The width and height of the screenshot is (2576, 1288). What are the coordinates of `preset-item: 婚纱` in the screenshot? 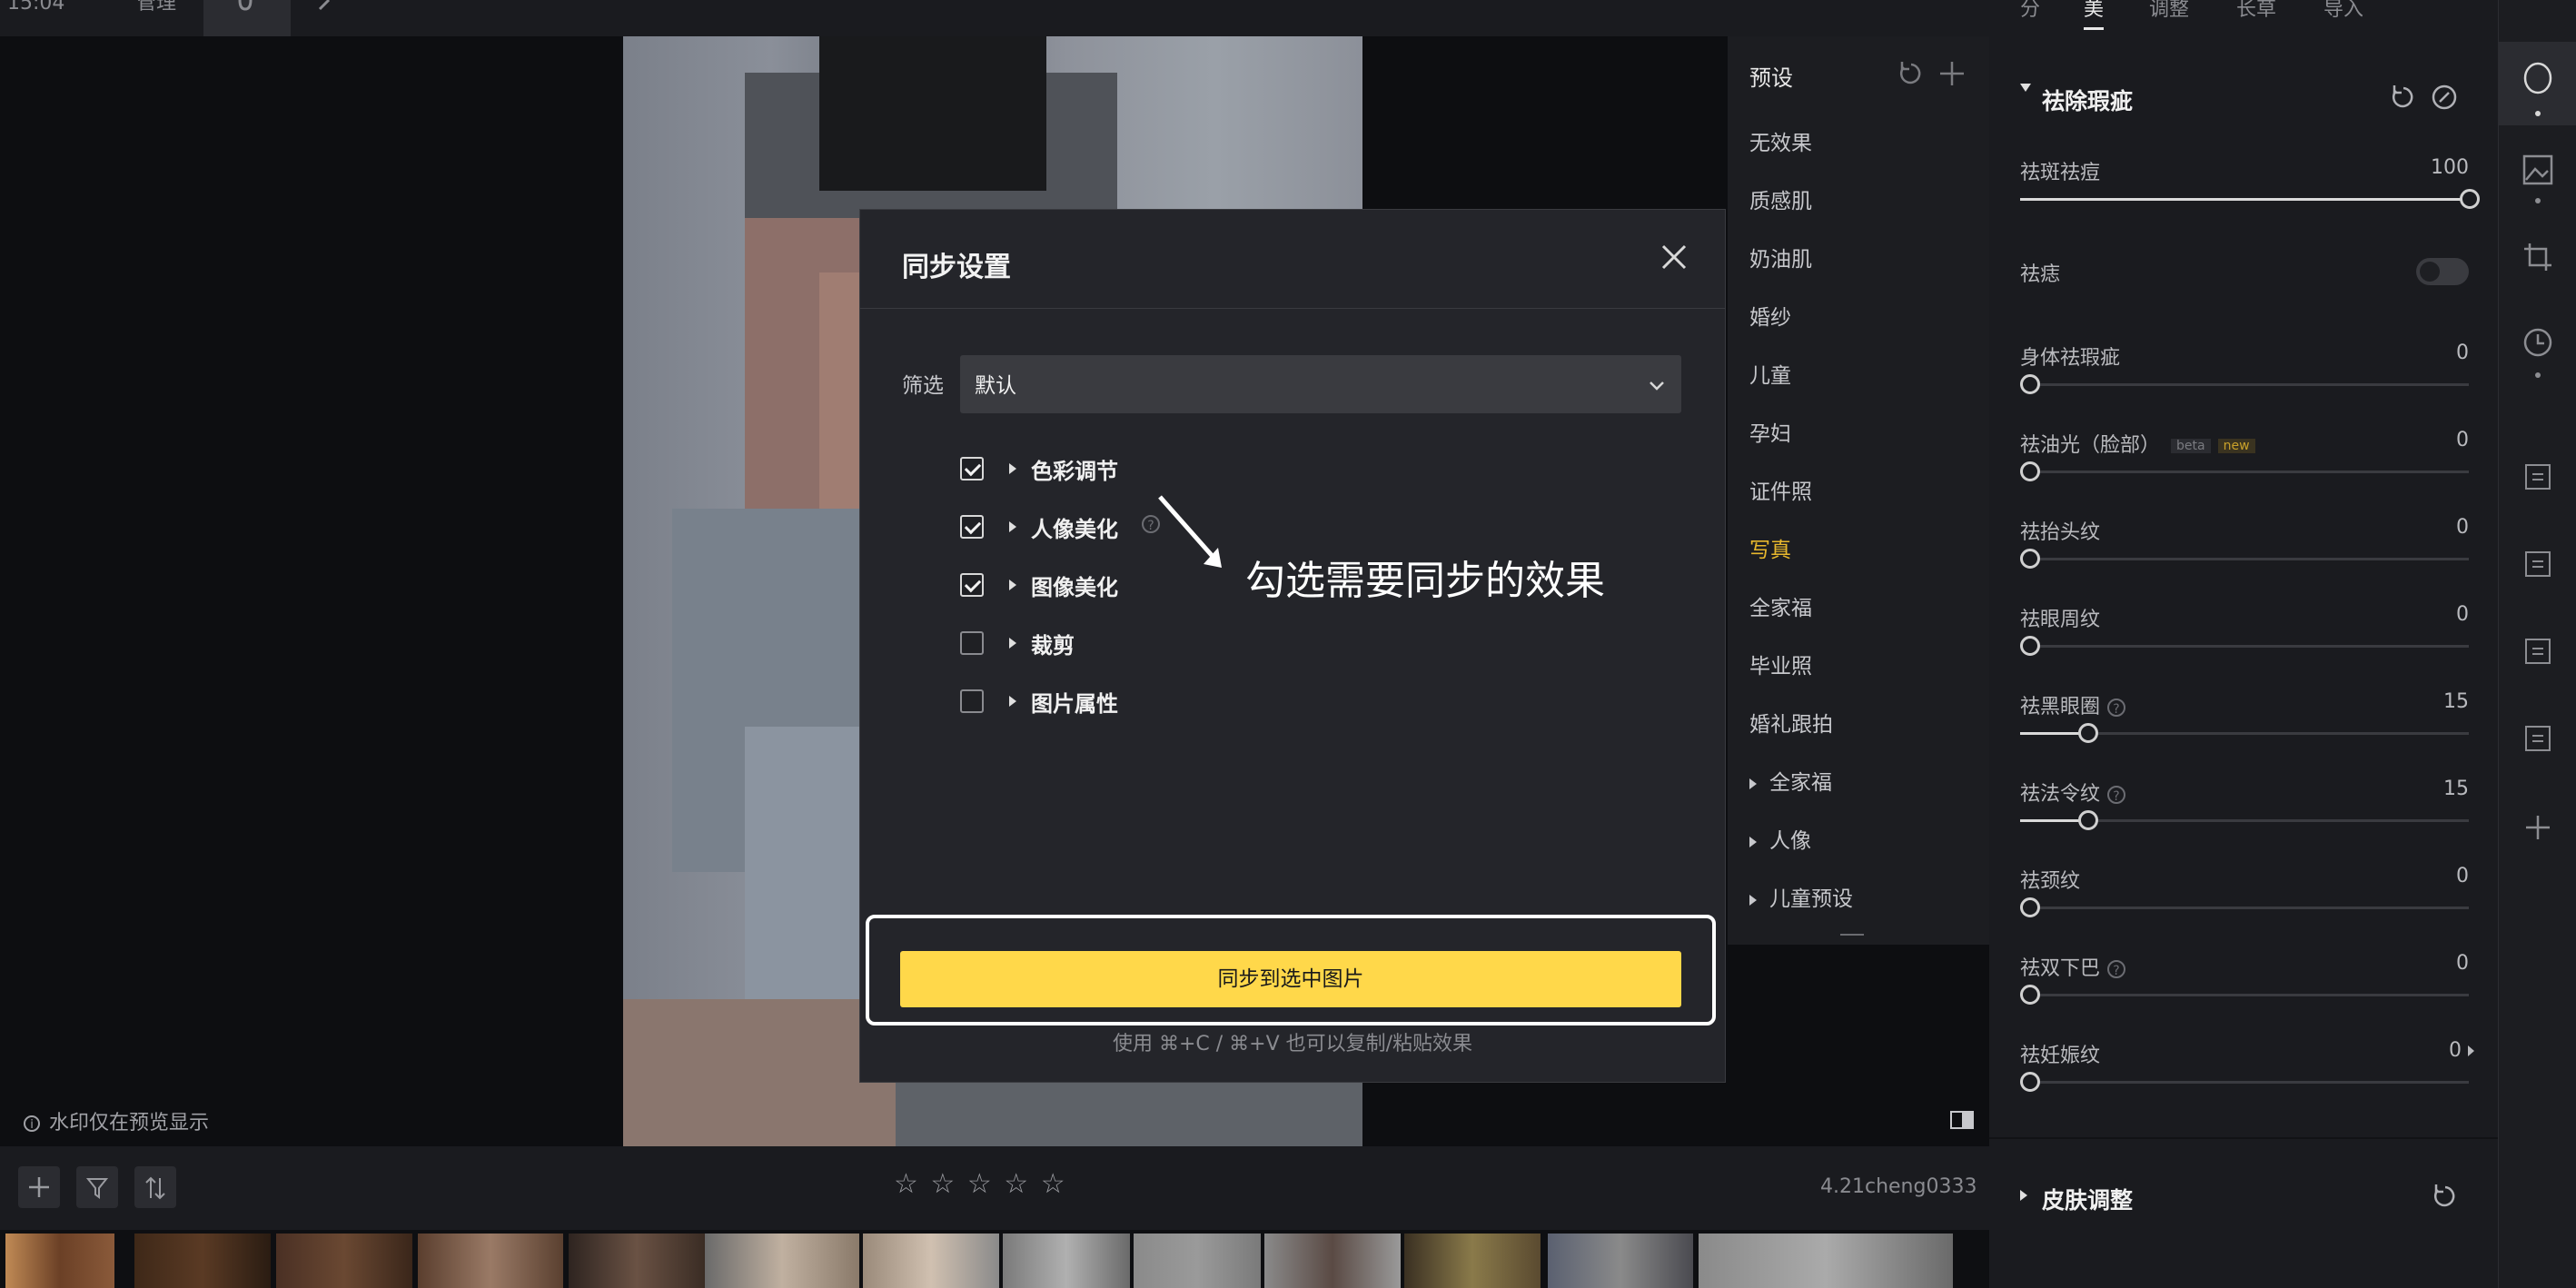 It's located at (1770, 315).